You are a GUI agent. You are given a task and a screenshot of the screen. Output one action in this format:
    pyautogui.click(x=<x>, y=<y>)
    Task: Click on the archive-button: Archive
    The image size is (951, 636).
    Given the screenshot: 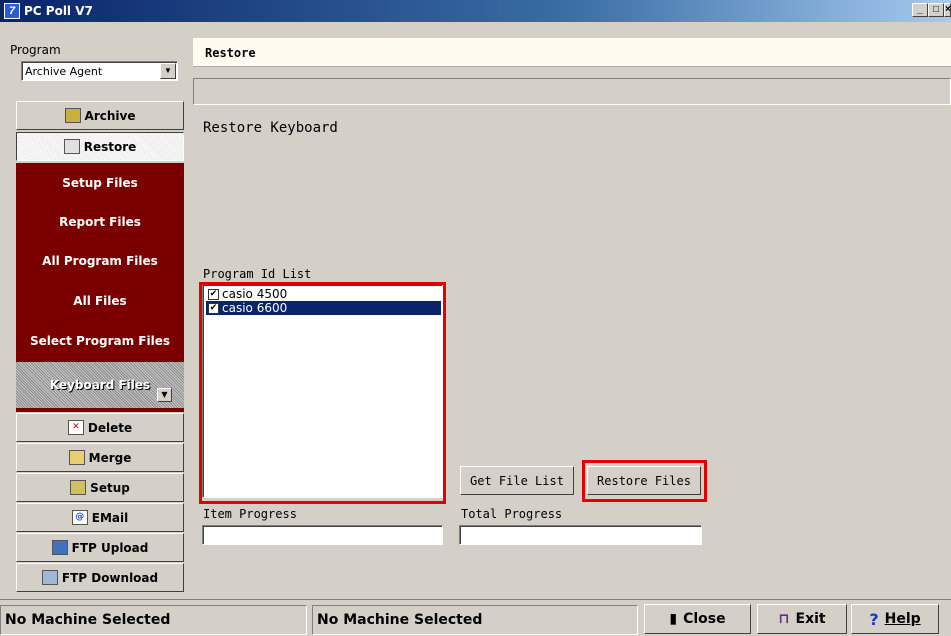 What is the action you would take?
    pyautogui.click(x=100, y=115)
    